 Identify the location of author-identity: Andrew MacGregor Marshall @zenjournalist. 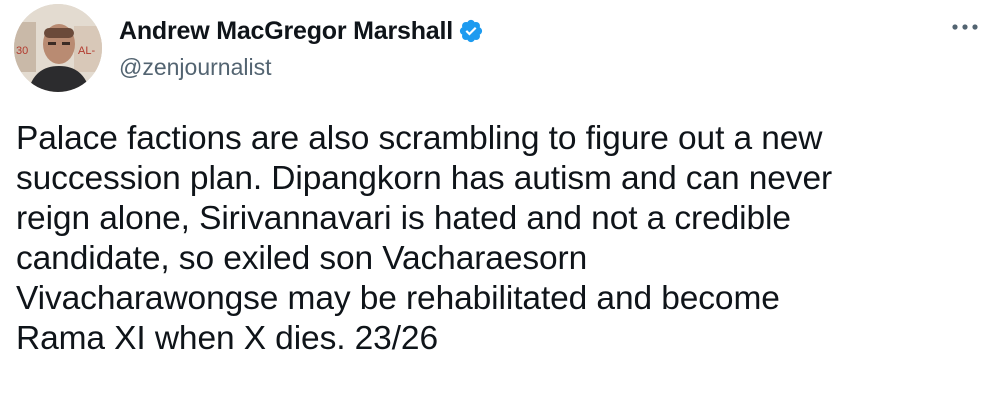
(301, 49).